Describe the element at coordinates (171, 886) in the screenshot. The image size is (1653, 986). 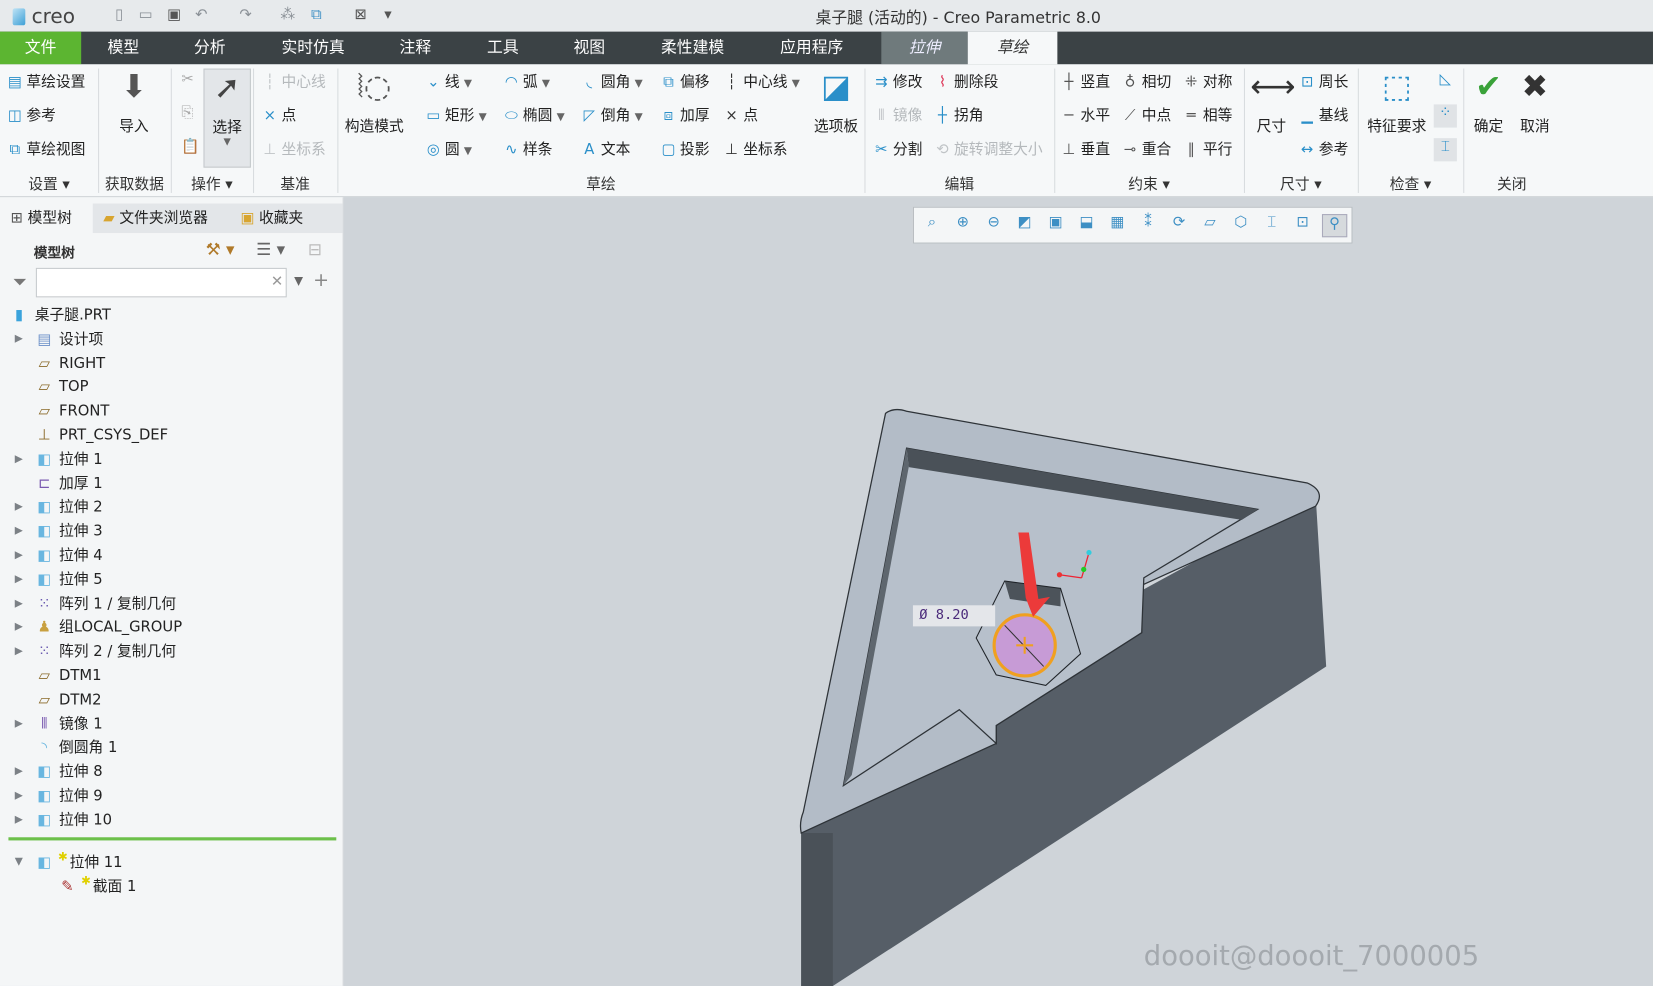
I see `tree-item: ✎ ✱ 截面 1` at that location.